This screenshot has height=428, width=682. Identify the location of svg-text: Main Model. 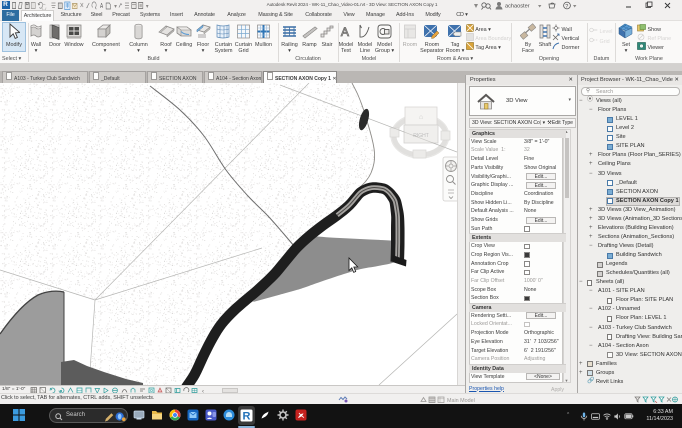
(461, 399).